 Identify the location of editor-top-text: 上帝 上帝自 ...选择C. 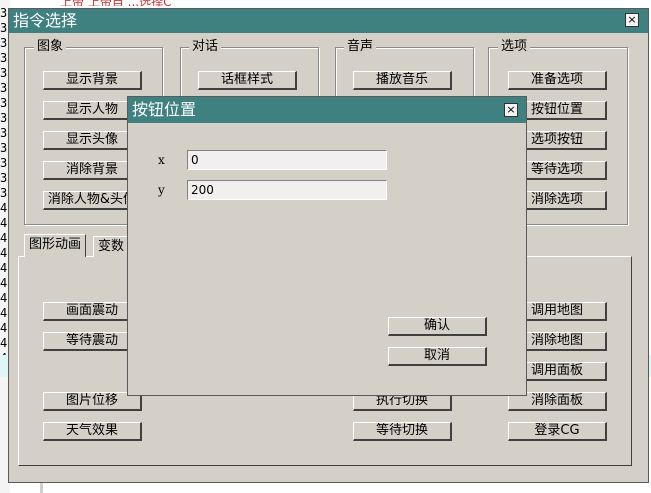
(150, 3).